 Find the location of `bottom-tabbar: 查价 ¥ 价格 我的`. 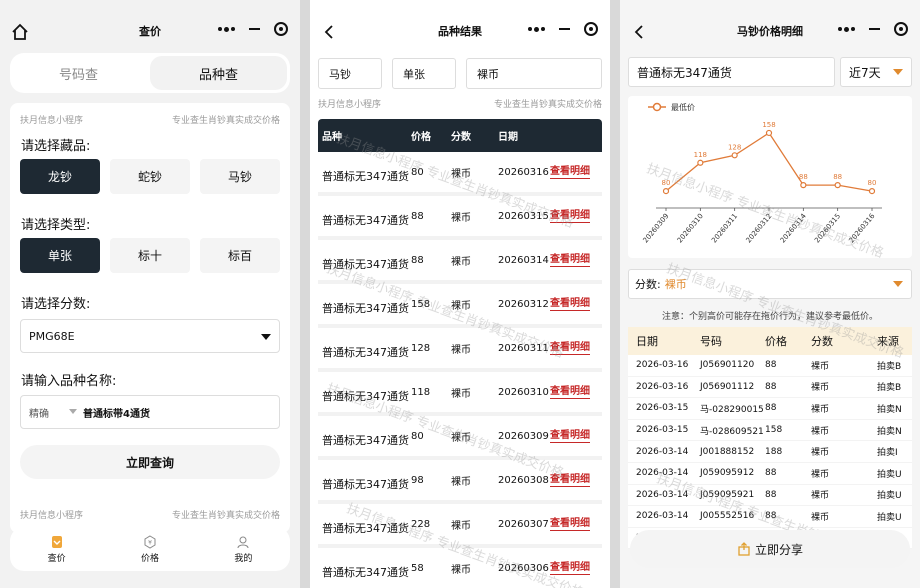

bottom-tabbar: 查价 ¥ 价格 我的 is located at coordinates (150, 549).